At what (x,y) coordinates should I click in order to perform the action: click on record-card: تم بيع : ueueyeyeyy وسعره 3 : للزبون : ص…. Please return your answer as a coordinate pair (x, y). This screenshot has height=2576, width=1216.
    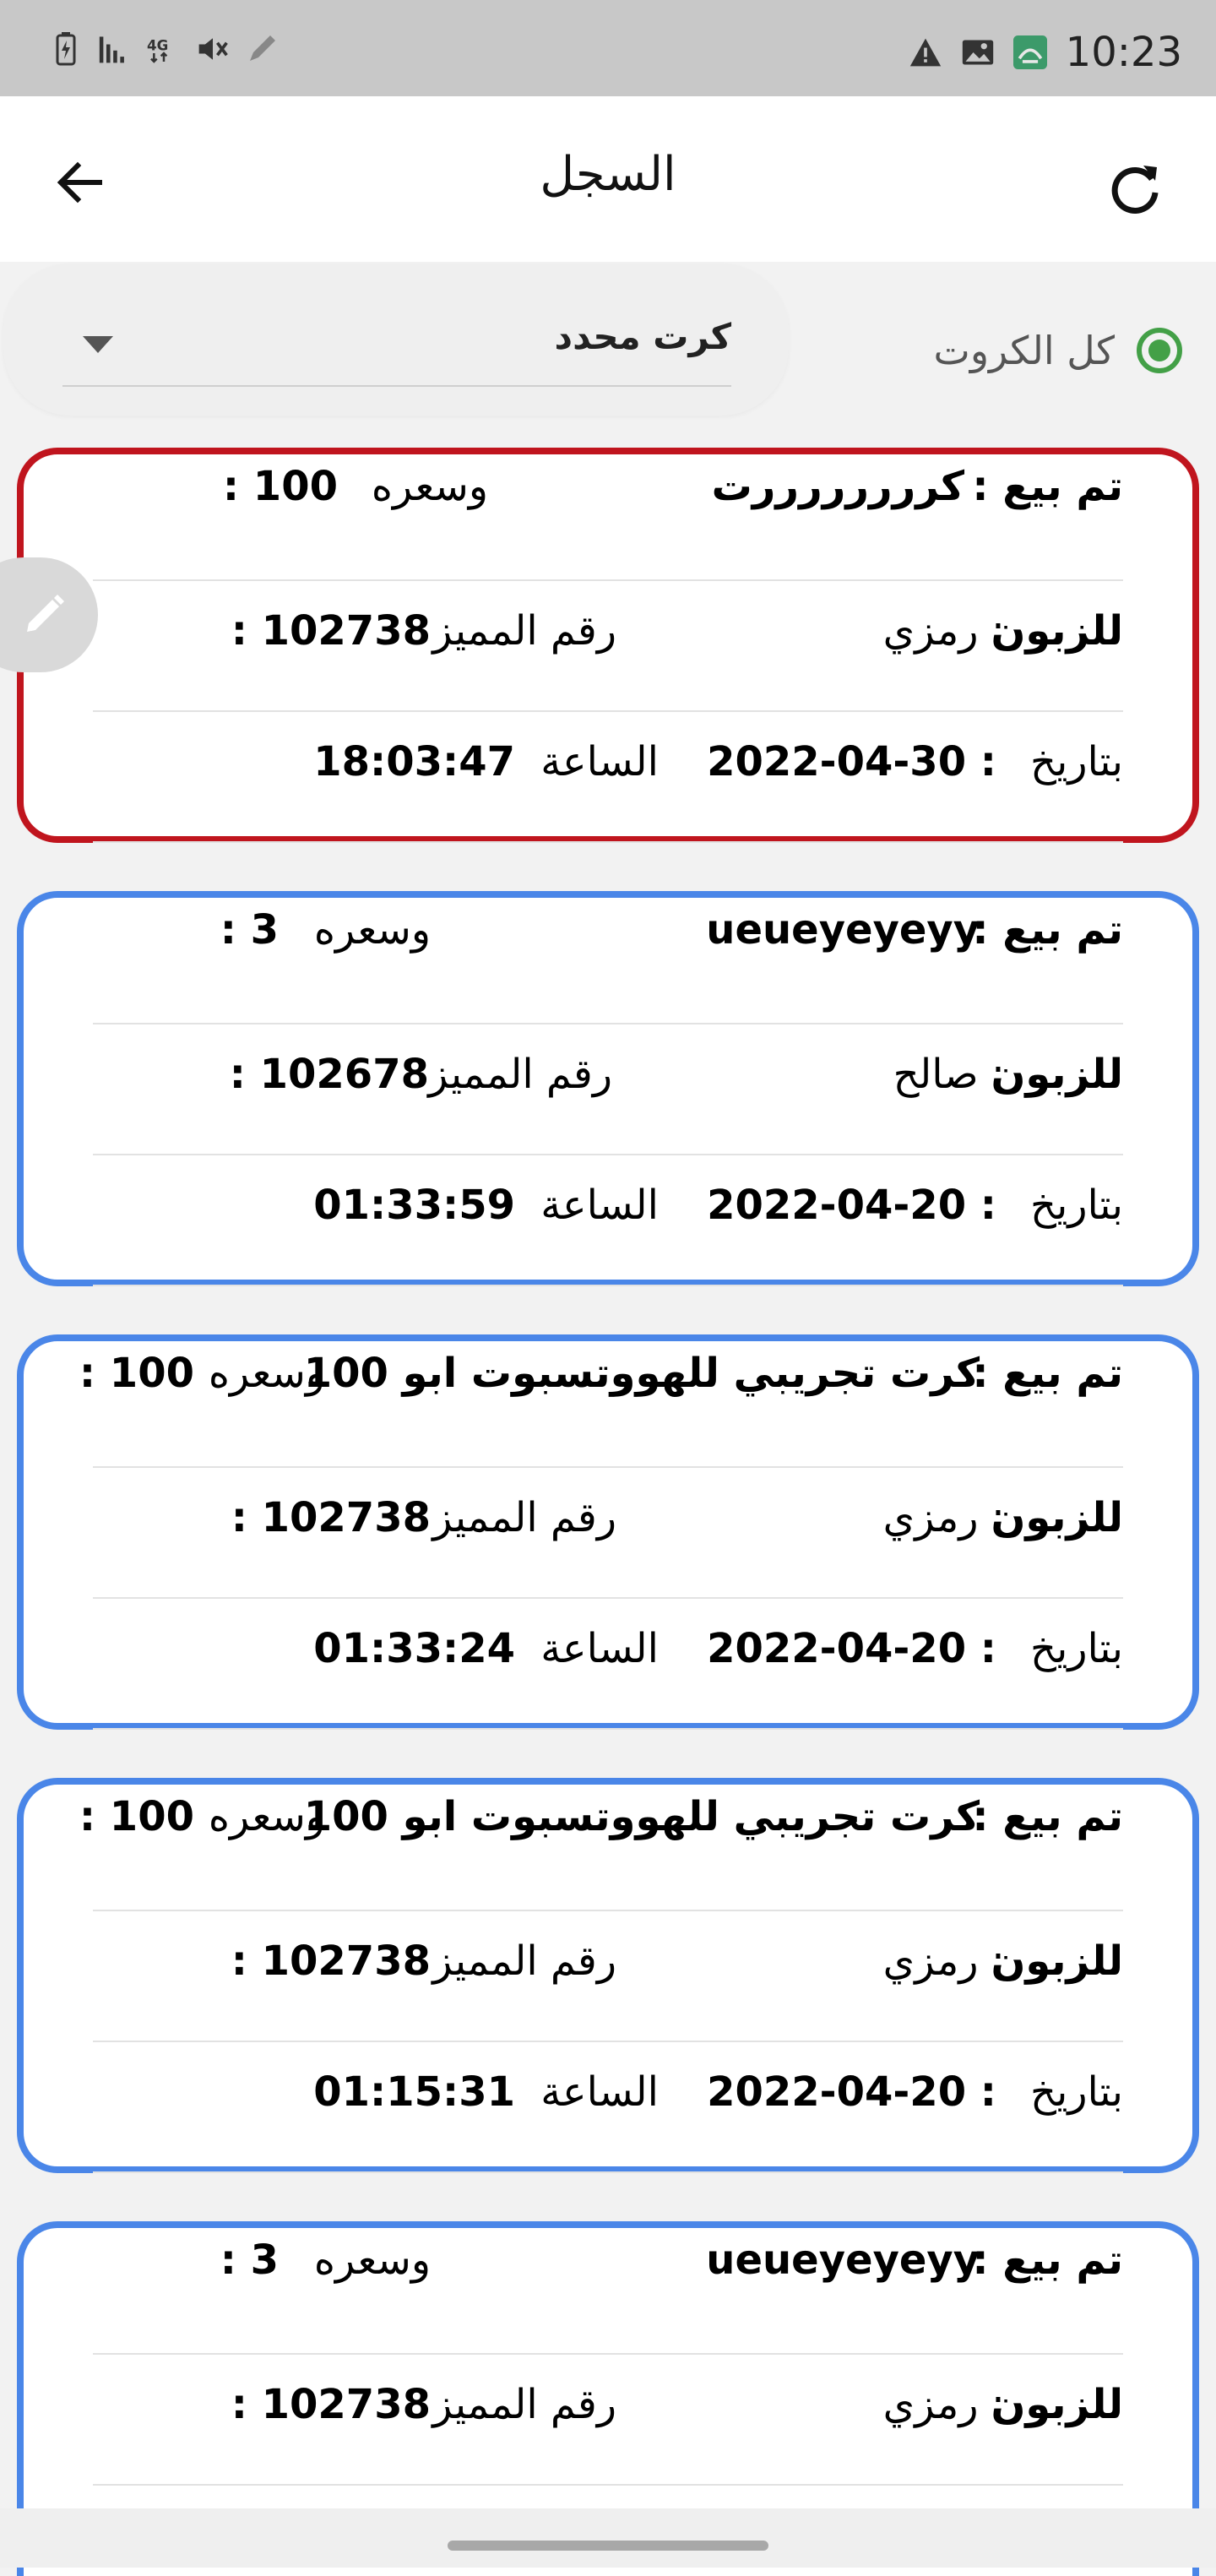
    Looking at the image, I should click on (608, 1088).